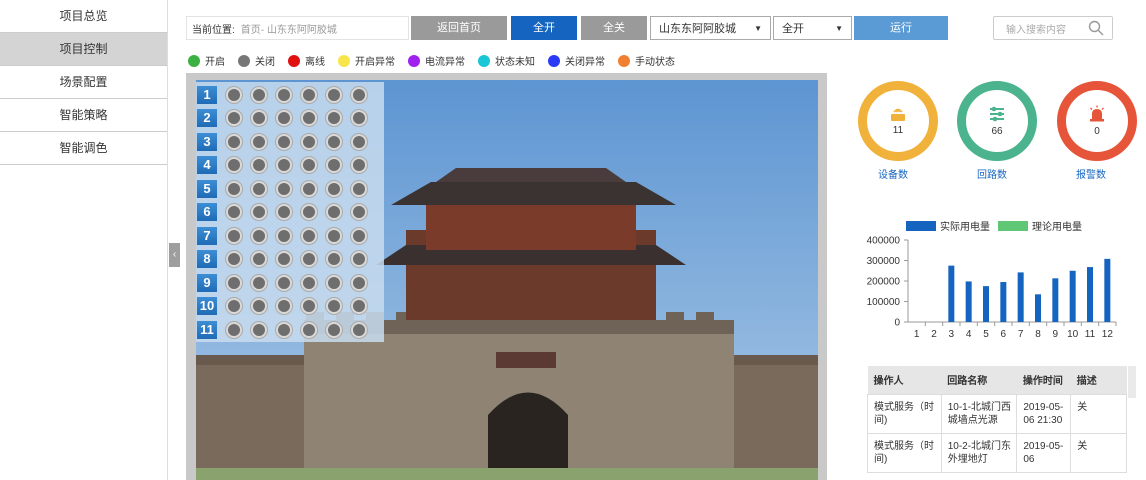  I want to click on sidebar-item-overview: 项目总览, so click(83, 16).